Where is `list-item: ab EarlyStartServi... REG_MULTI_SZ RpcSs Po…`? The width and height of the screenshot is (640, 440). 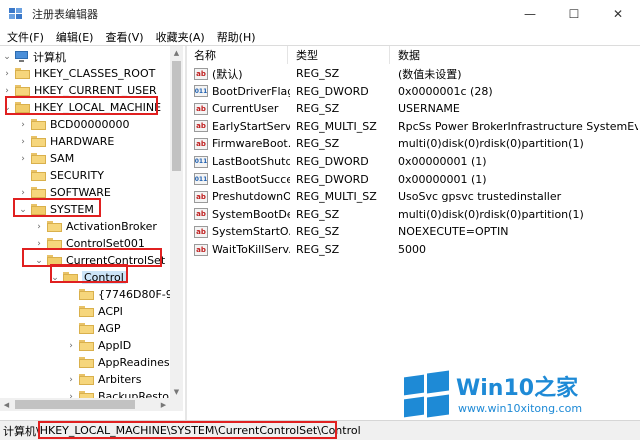 list-item: ab EarlyStartServi... REG_MULTI_SZ RpcSs Po… is located at coordinates (414, 126).